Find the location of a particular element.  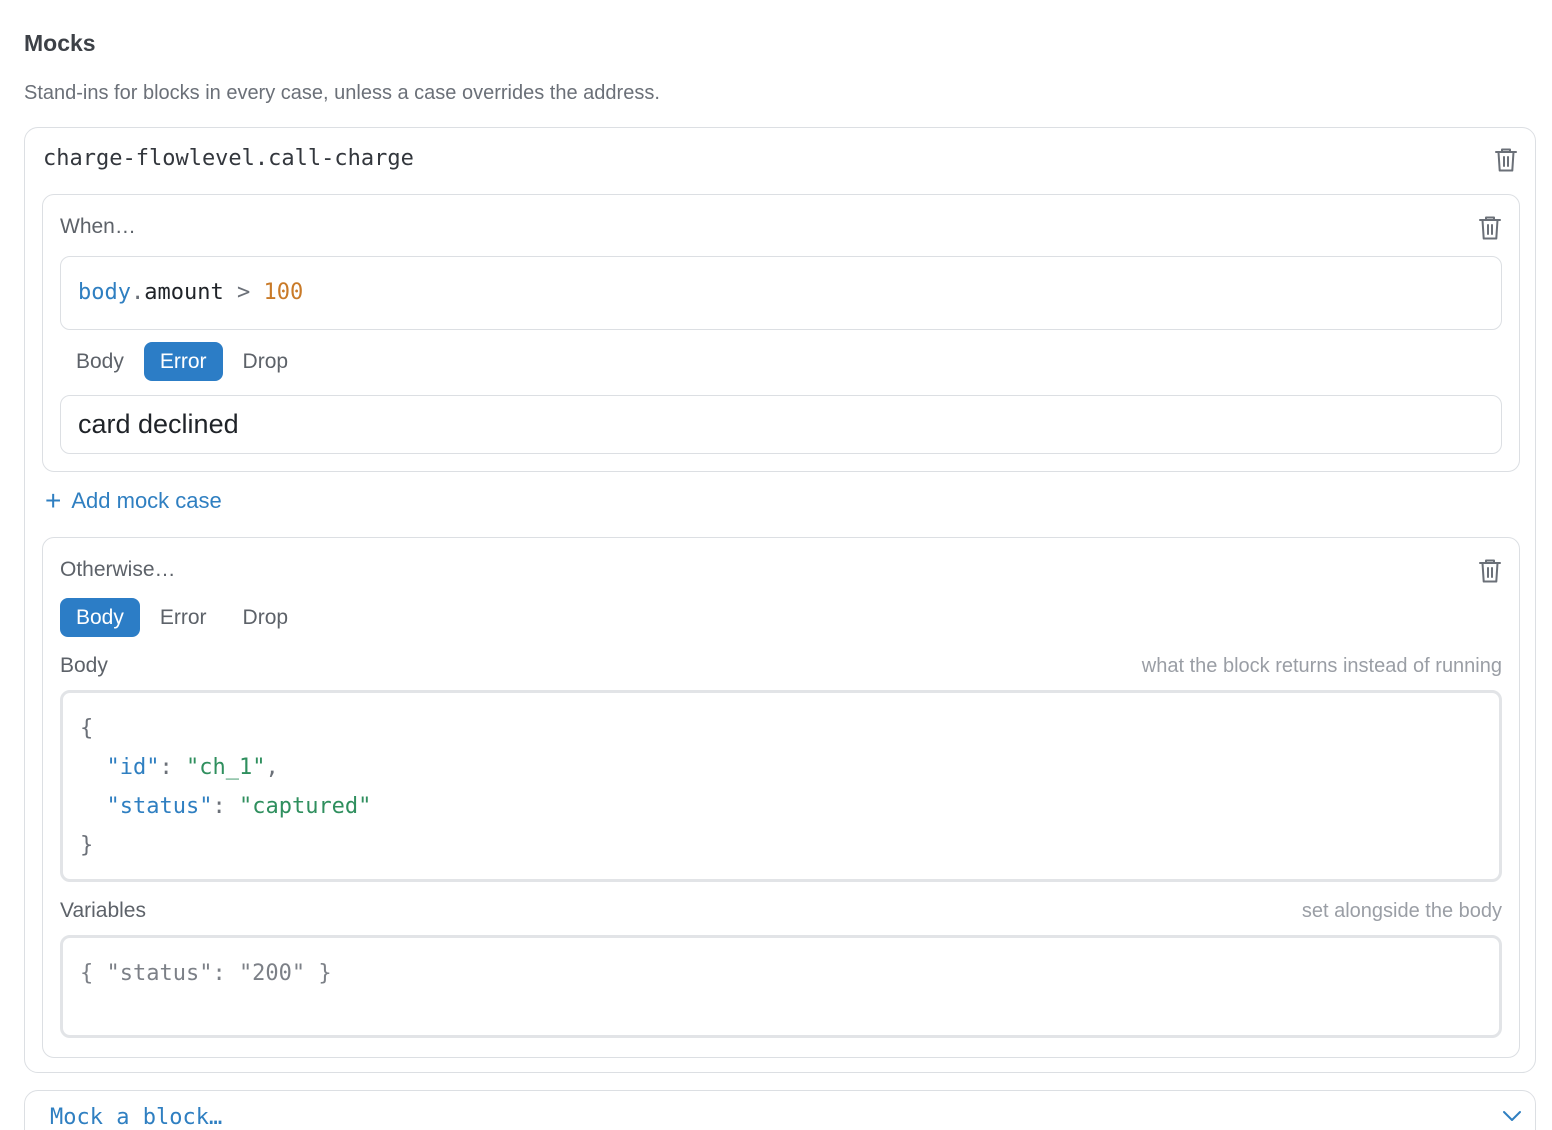

mock-address: charge-flowlevel.call-charge is located at coordinates (228, 158).